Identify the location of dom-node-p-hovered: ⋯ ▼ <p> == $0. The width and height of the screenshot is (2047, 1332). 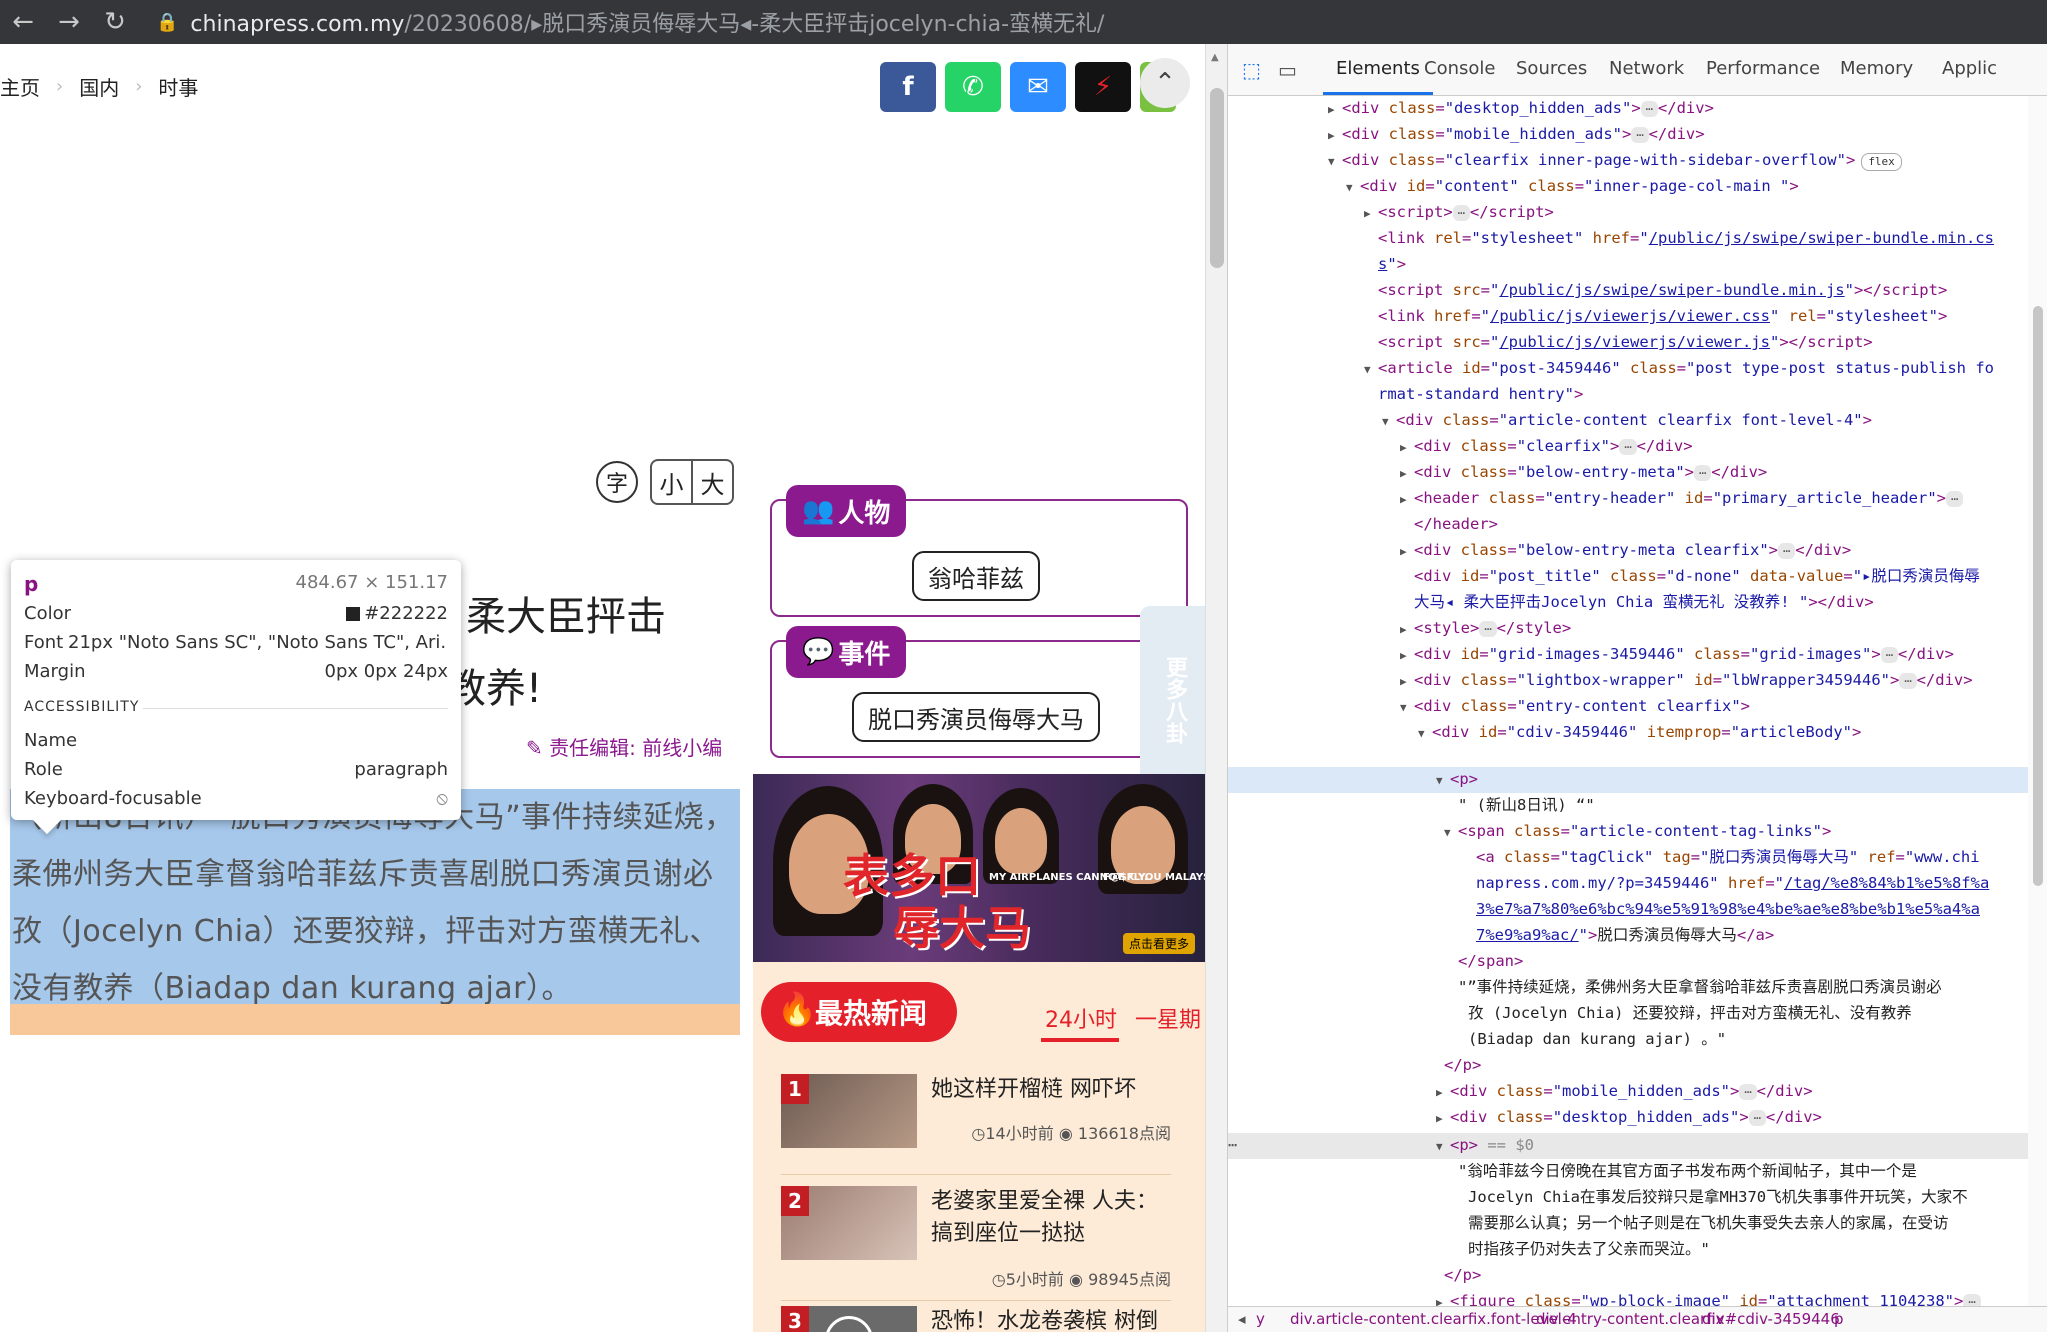
(1628, 1146).